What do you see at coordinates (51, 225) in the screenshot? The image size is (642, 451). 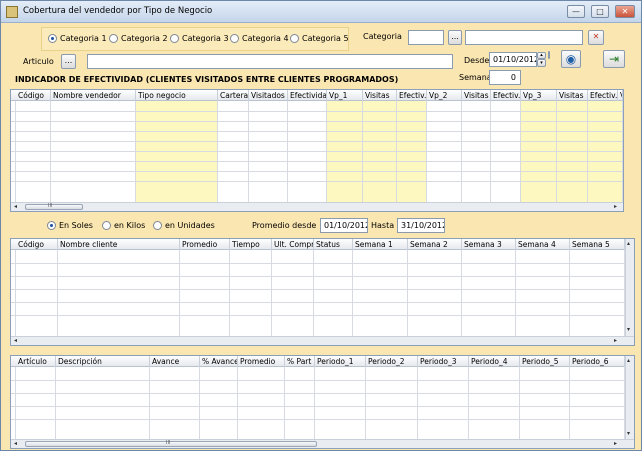 I see `radio-selected-icon` at bounding box center [51, 225].